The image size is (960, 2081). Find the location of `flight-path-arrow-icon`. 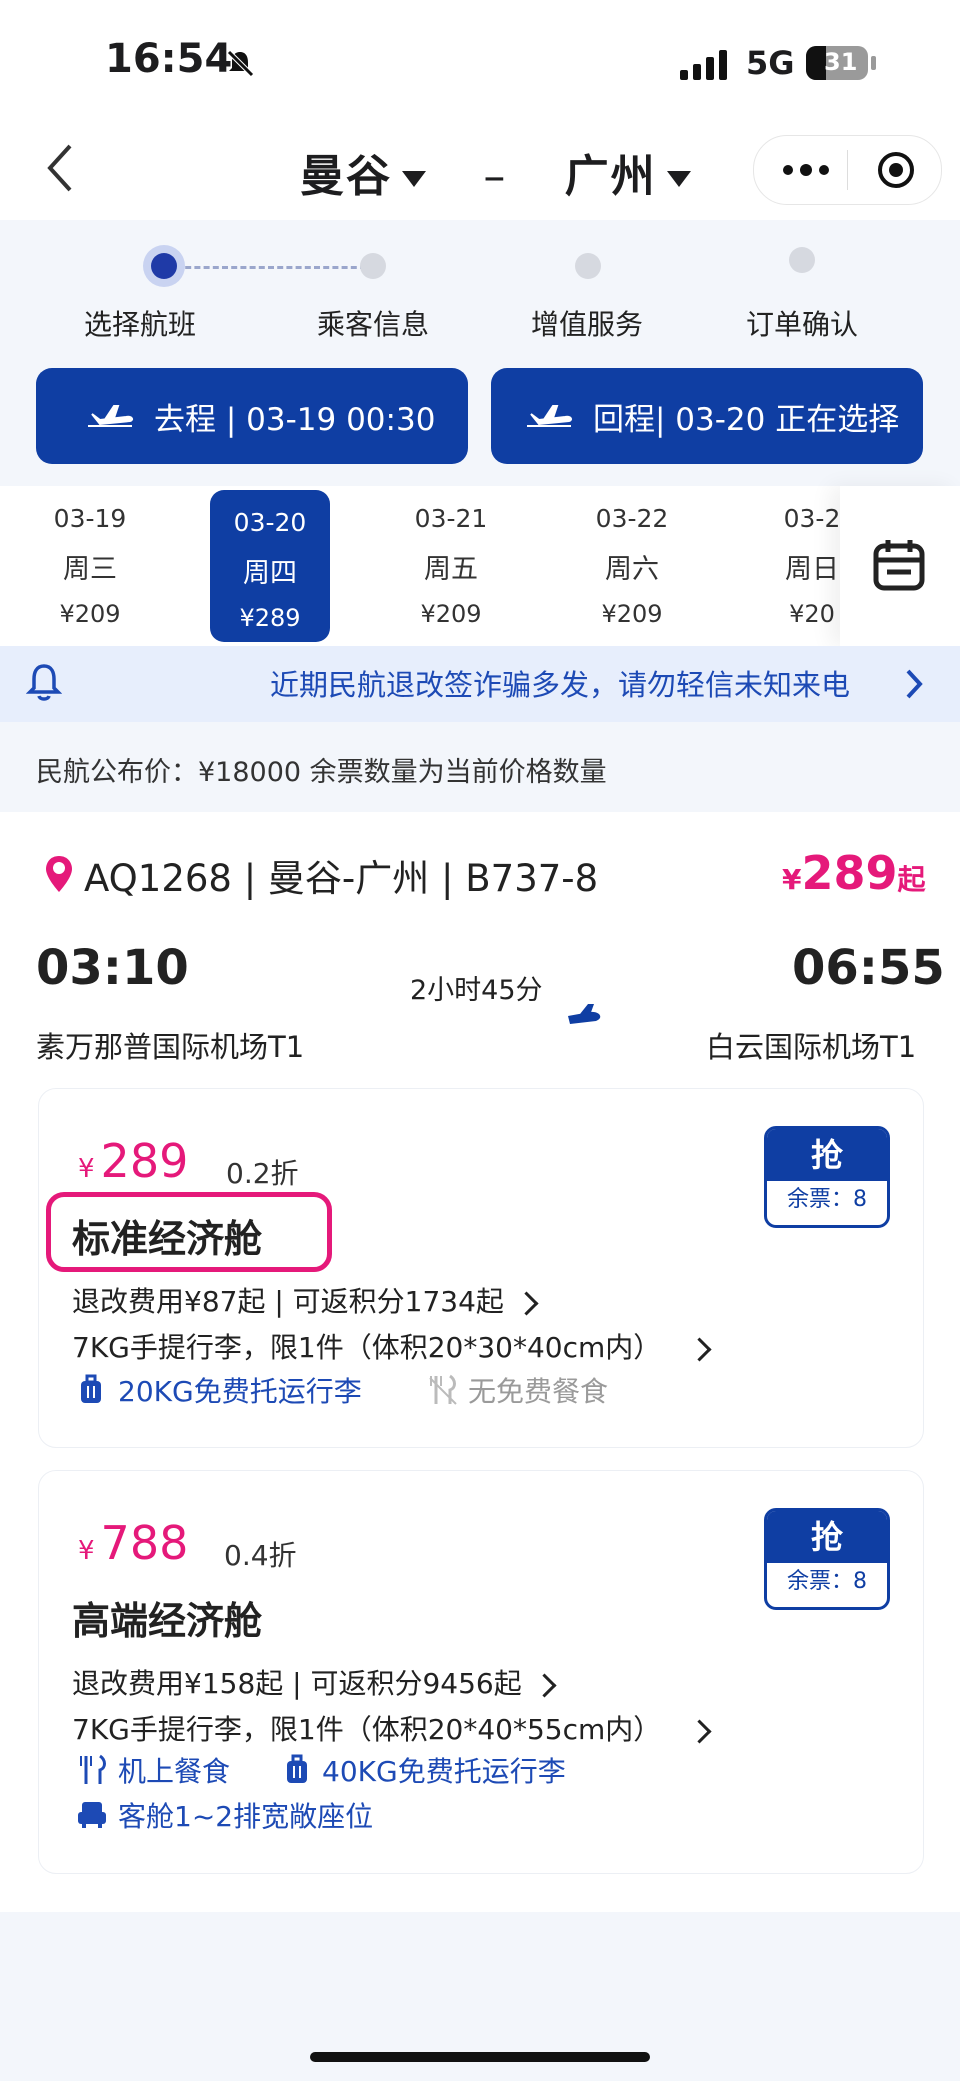

flight-path-arrow-icon is located at coordinates (479, 1014).